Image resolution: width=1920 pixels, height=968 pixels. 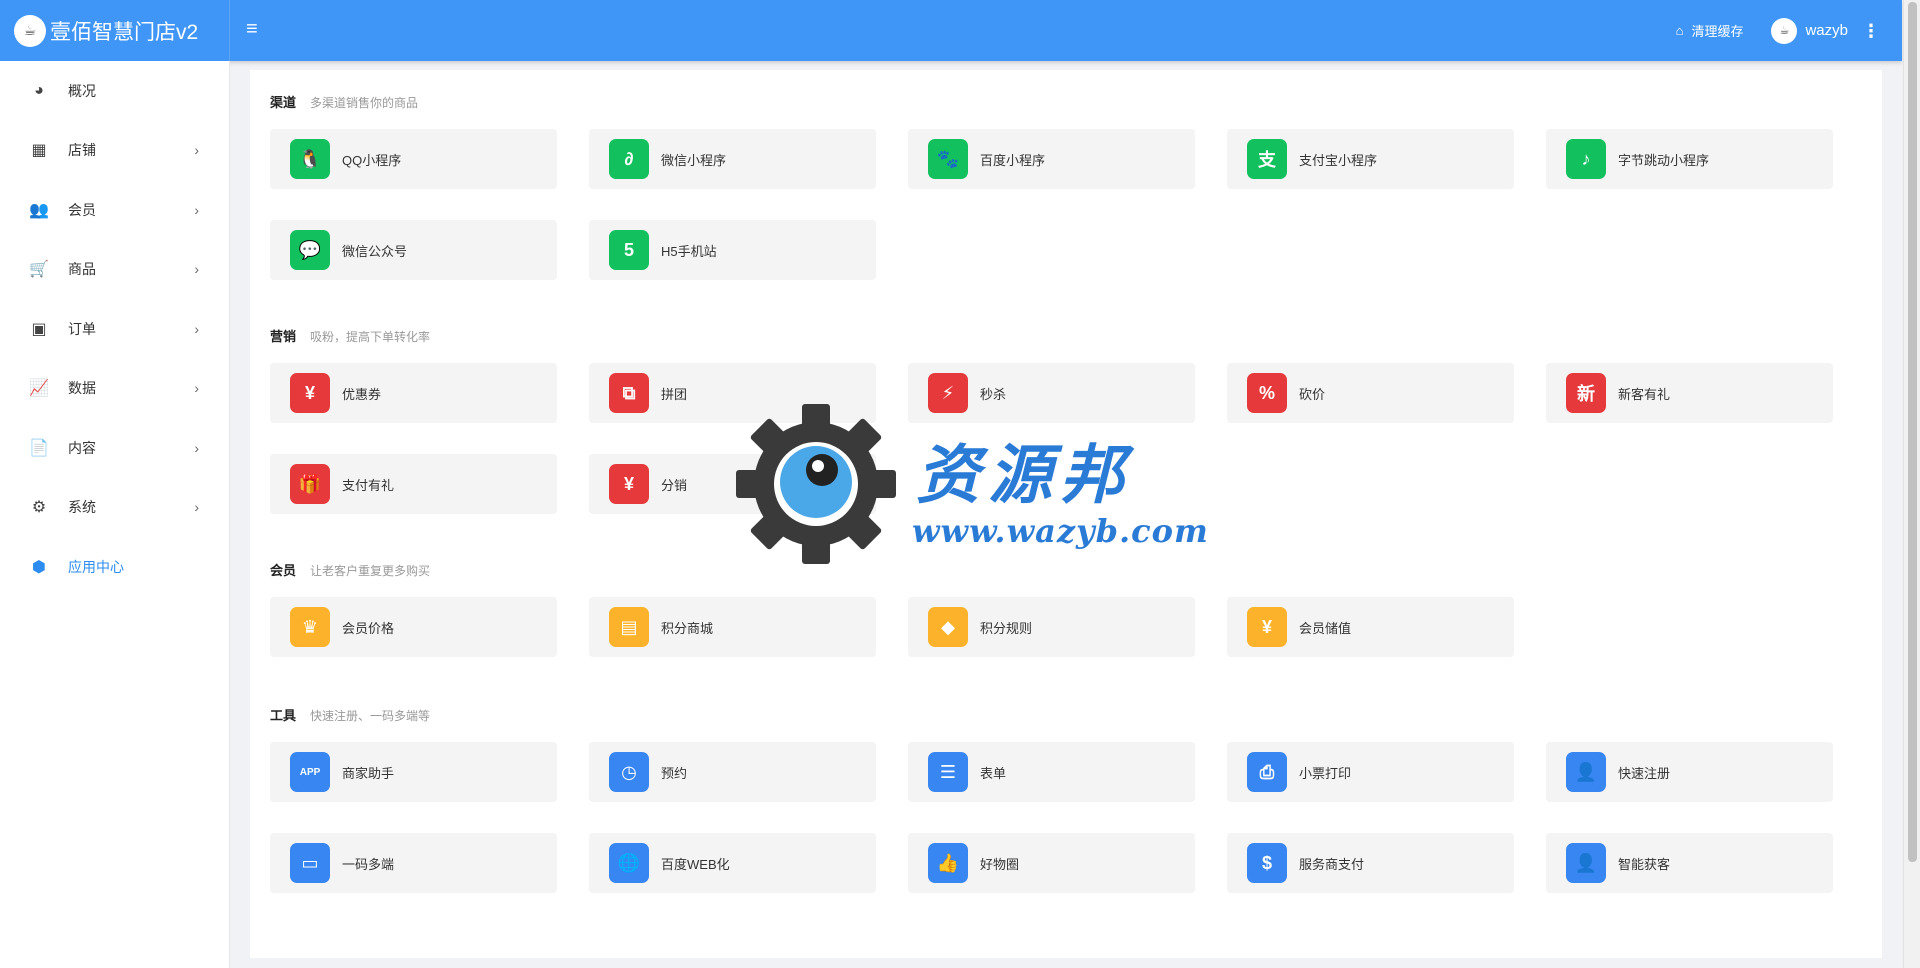 I want to click on sidebar-item-label: 内容, so click(x=82, y=447).